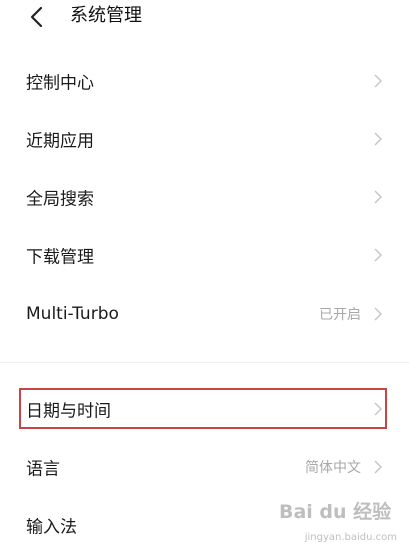  I want to click on list-item-label: 近期应用, so click(60, 141).